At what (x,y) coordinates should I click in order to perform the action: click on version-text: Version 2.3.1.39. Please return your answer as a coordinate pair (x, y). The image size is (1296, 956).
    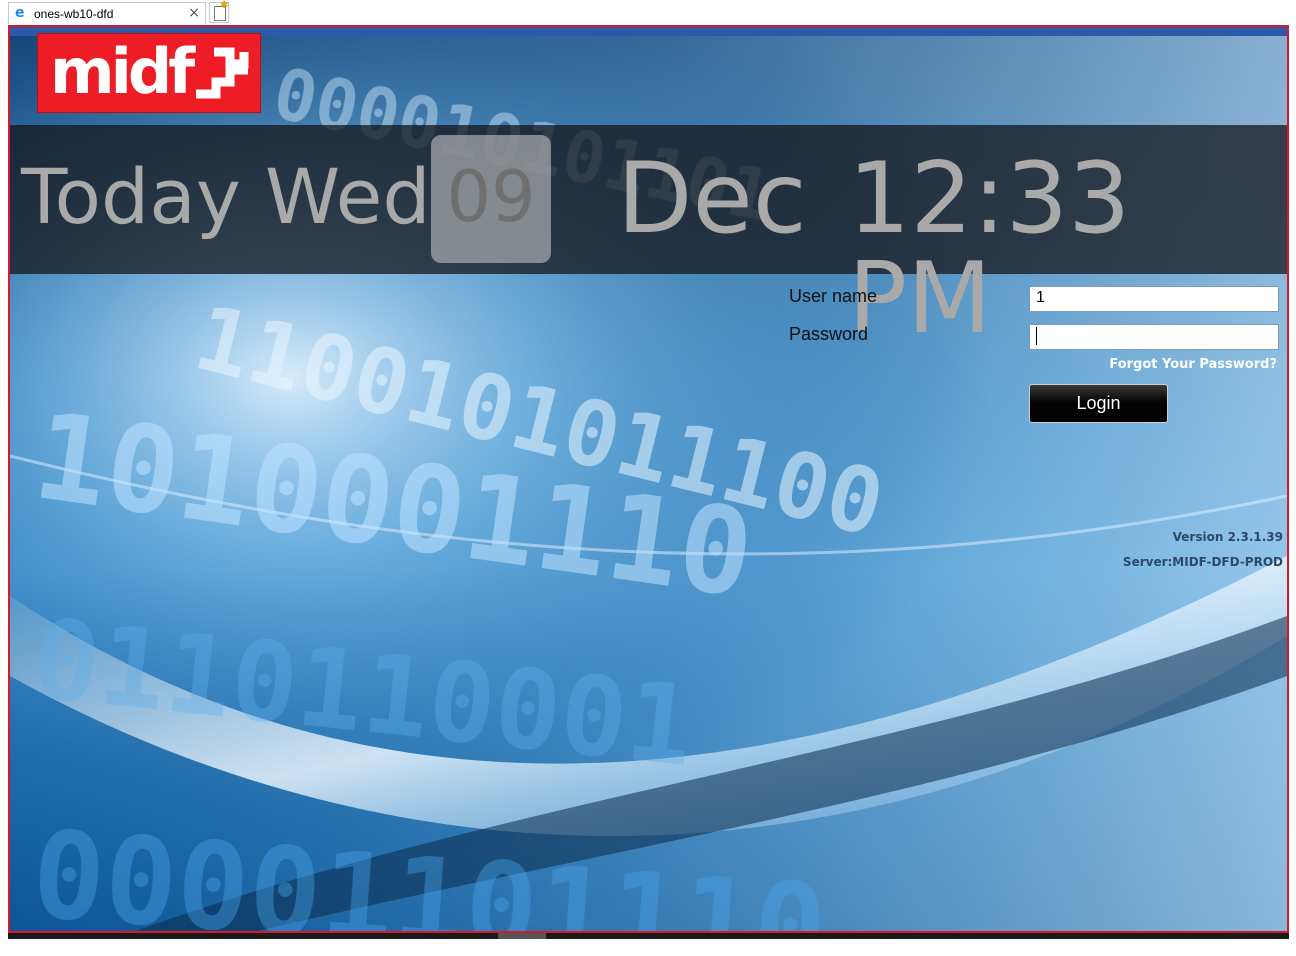
    Looking at the image, I should click on (1227, 537).